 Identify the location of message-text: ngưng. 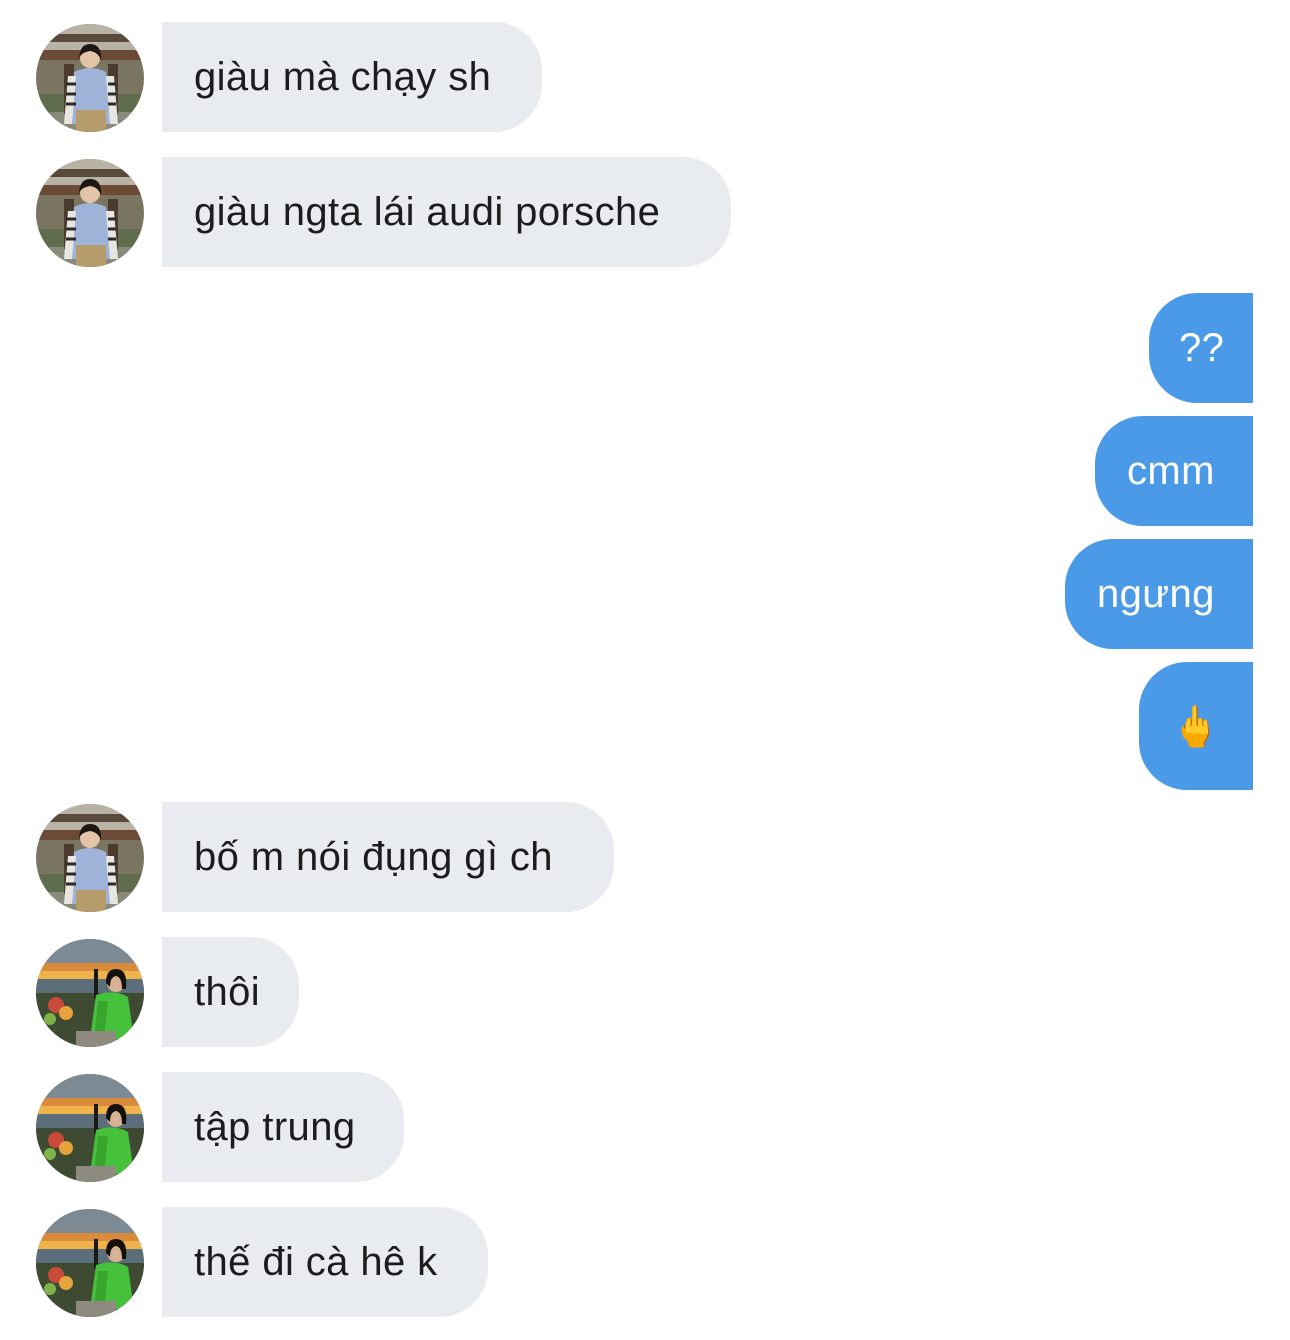
(1156, 593).